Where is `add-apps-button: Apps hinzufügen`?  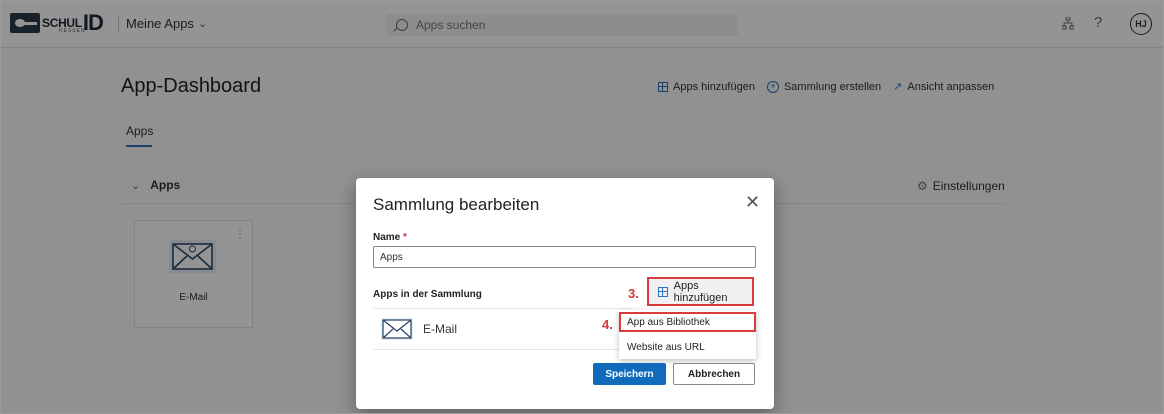
add-apps-button: Apps hinzufügen is located at coordinates (700, 291).